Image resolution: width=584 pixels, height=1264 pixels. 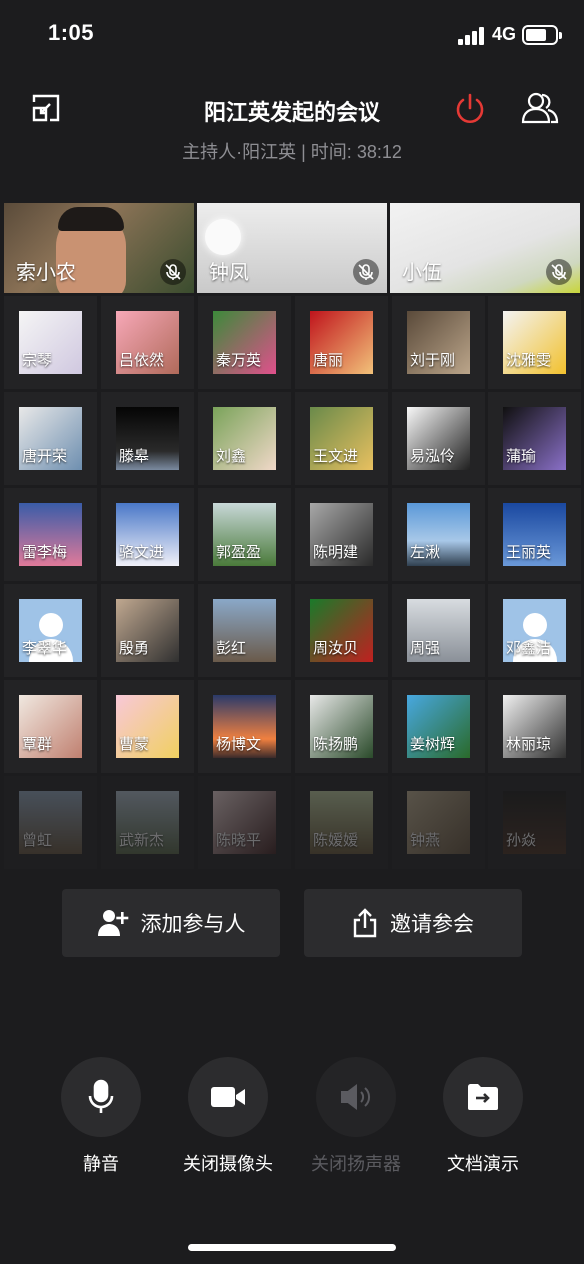 What do you see at coordinates (99, 248) in the screenshot?
I see `video-tile: 索小农` at bounding box center [99, 248].